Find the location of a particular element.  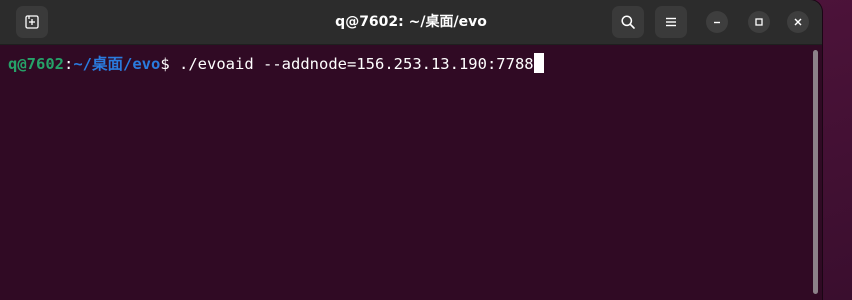

minimize-icon is located at coordinates (717, 22).